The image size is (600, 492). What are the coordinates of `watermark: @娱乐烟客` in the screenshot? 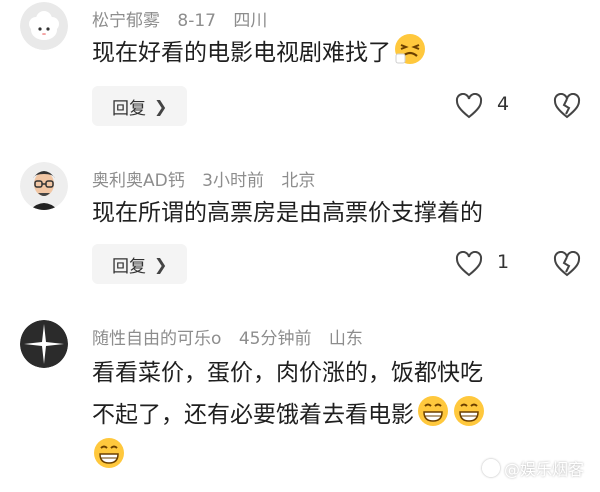 It's located at (532, 468).